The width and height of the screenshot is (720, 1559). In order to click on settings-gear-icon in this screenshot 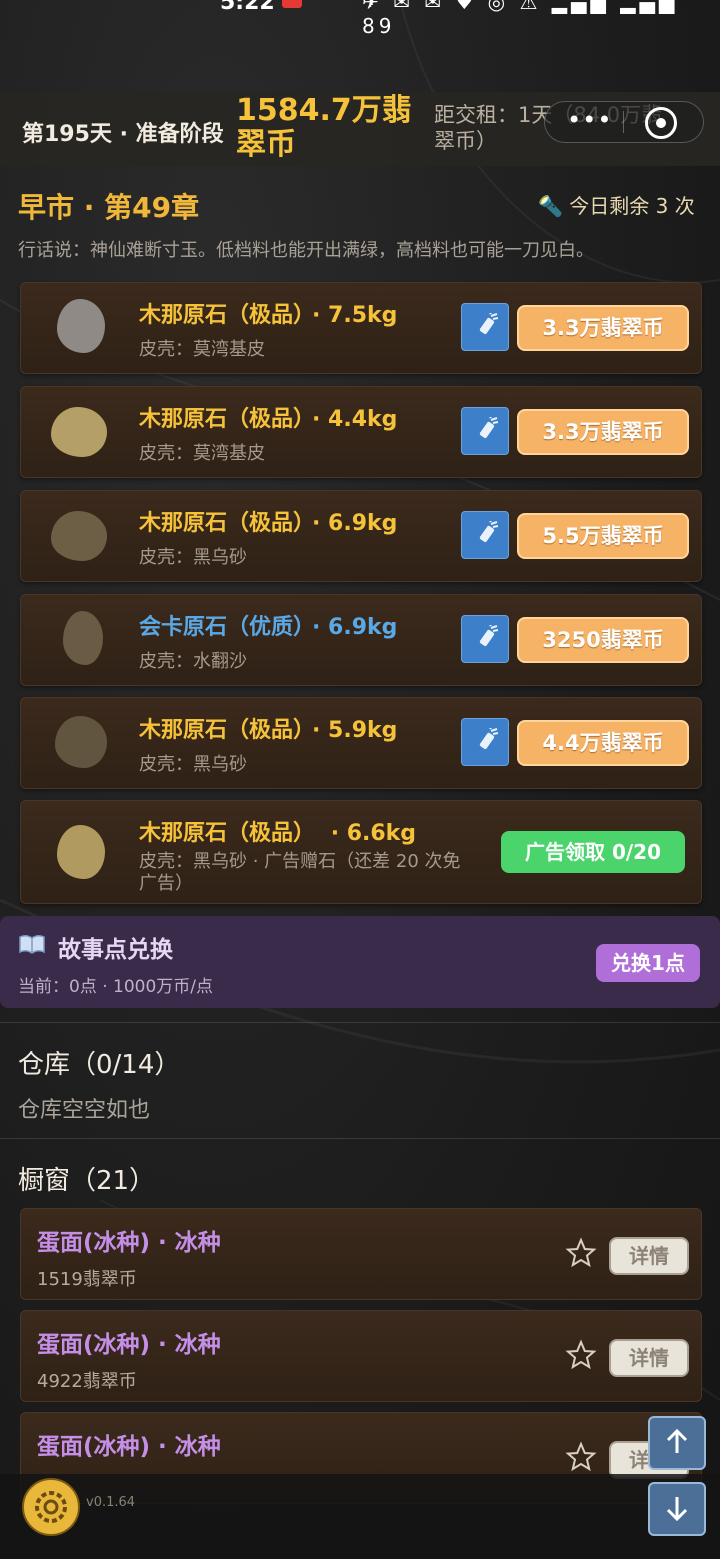, I will do `click(51, 1507)`.